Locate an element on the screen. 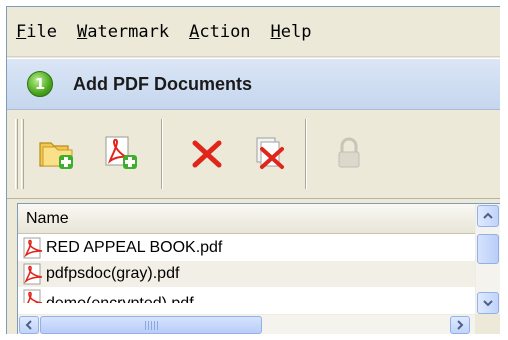 The image size is (508, 340). clear-all-button is located at coordinates (269, 153).